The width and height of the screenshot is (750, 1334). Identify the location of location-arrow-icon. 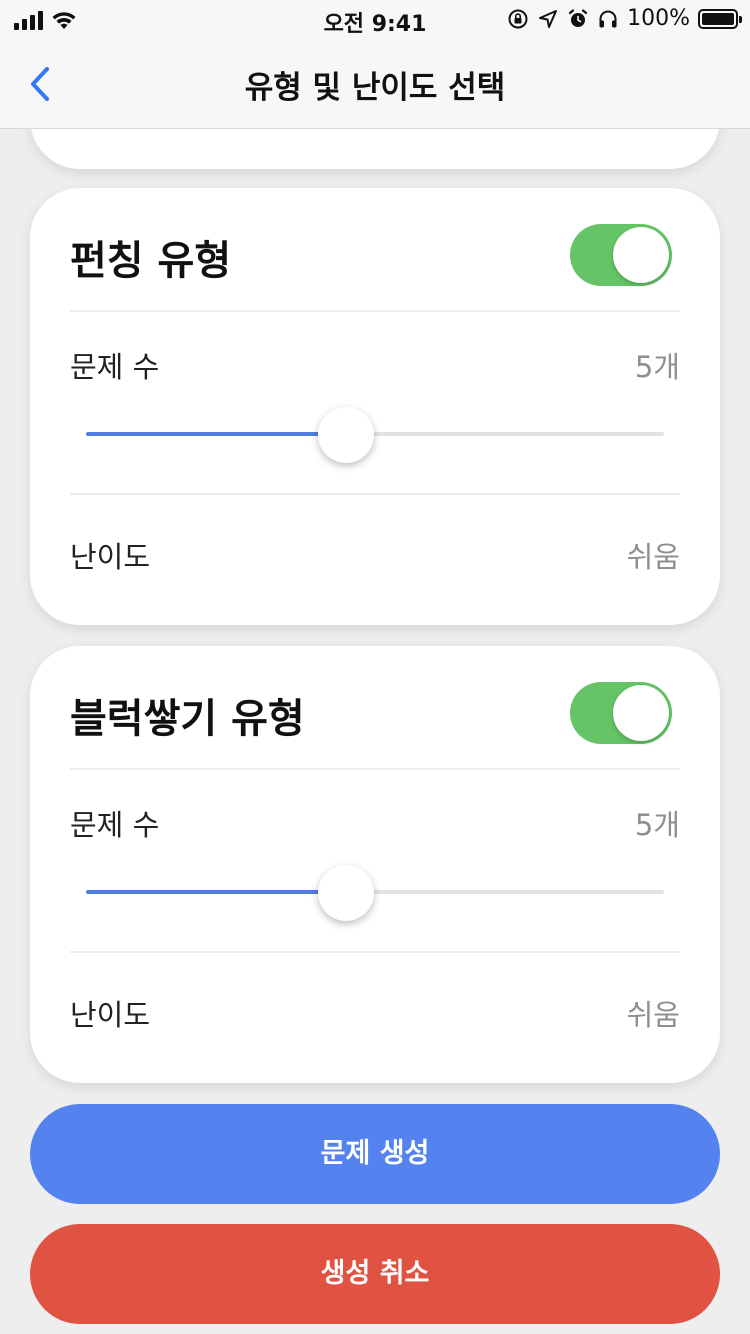
(548, 18).